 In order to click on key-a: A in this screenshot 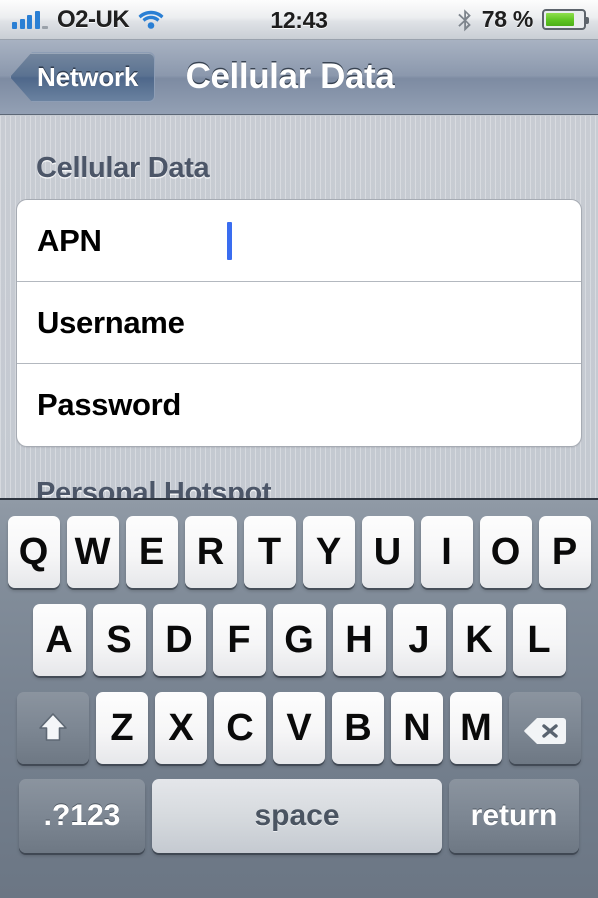, I will do `click(59, 640)`.